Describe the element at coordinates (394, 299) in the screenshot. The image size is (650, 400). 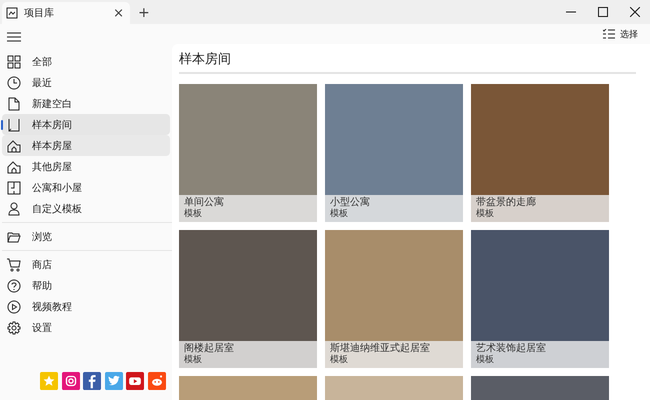
I see `template-card: 斯堪迪纳维亚式起居室 模板` at that location.